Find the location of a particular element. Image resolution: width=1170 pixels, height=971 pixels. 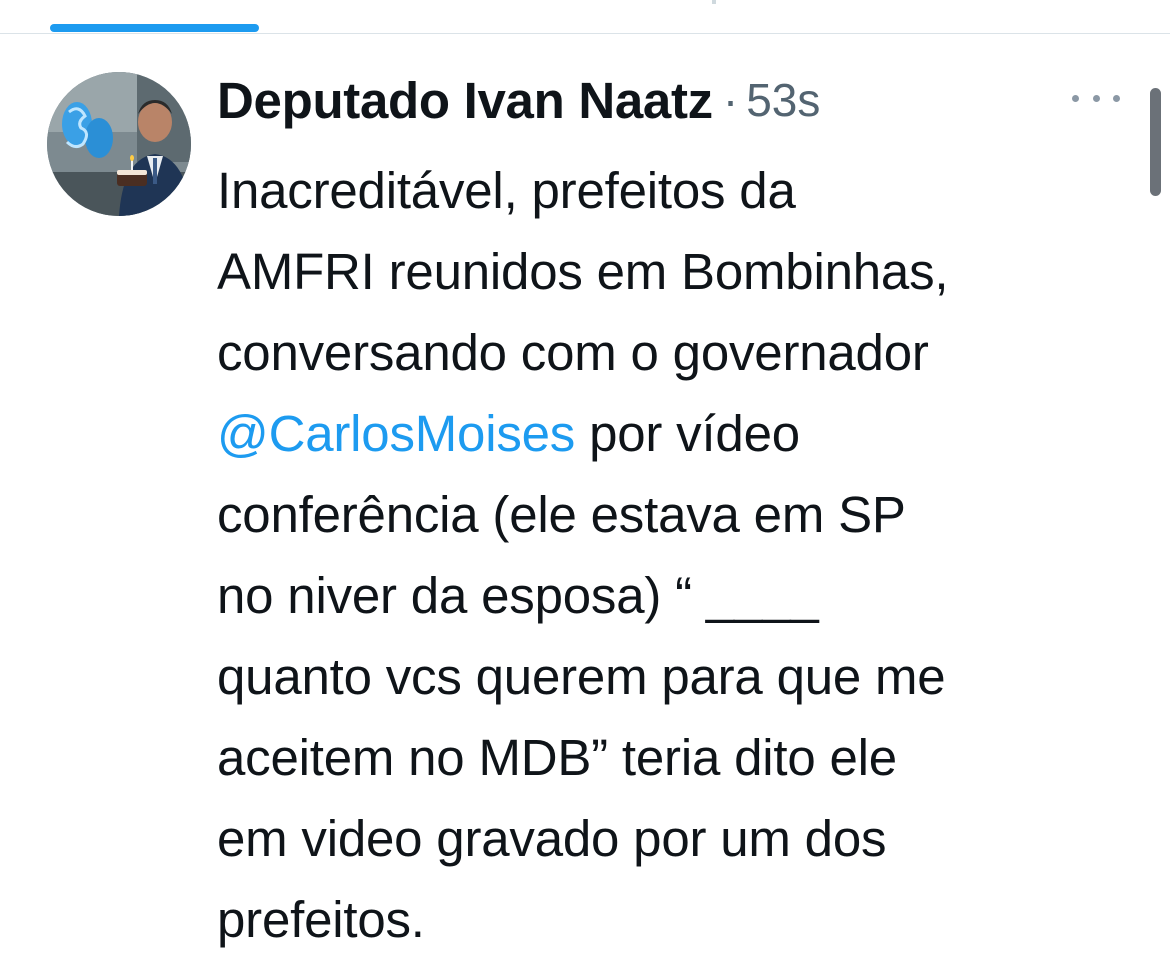

header-divider is located at coordinates (585, 33).